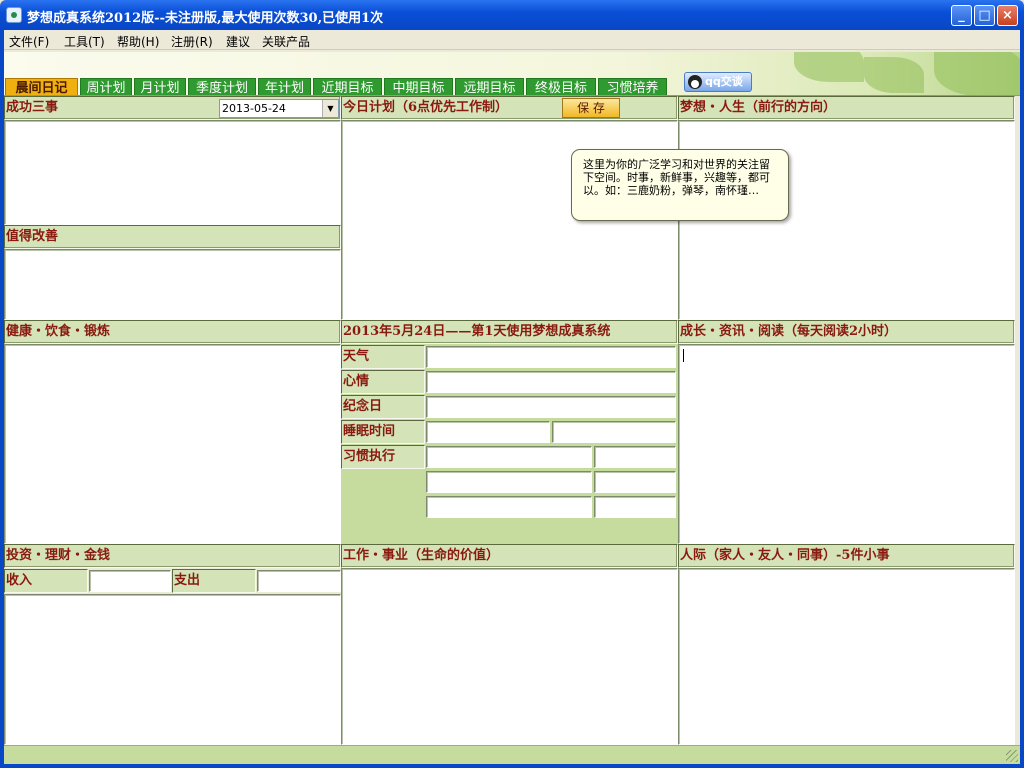 The height and width of the screenshot is (768, 1024). I want to click on qq-penguin-icon, so click(695, 82).